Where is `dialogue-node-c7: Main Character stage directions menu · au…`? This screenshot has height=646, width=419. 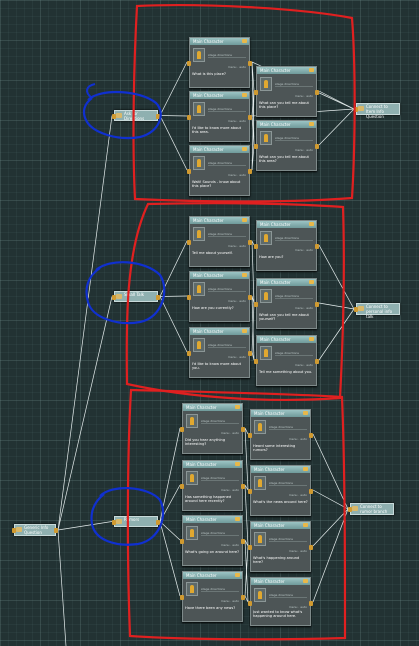 dialogue-node-c7: Main Character stage directions menu · au… is located at coordinates (280, 546).